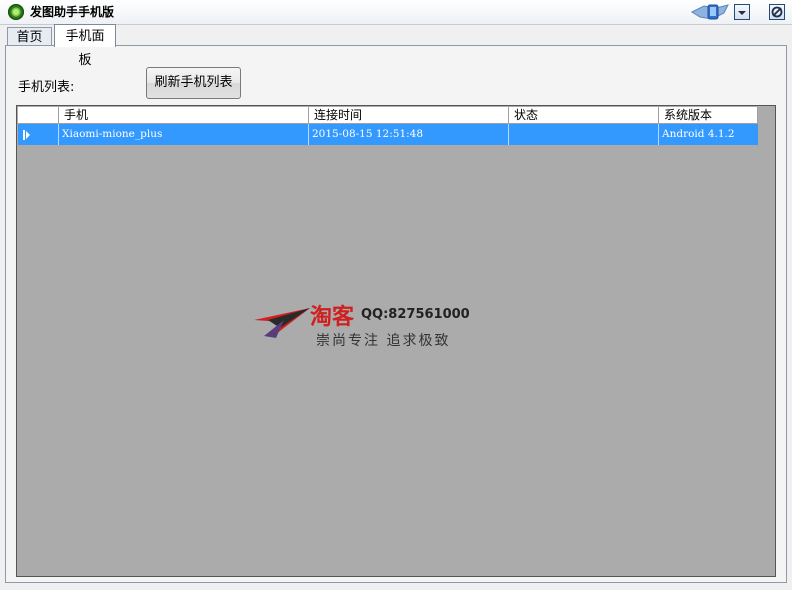  I want to click on row-indicator-cell, so click(38, 134).